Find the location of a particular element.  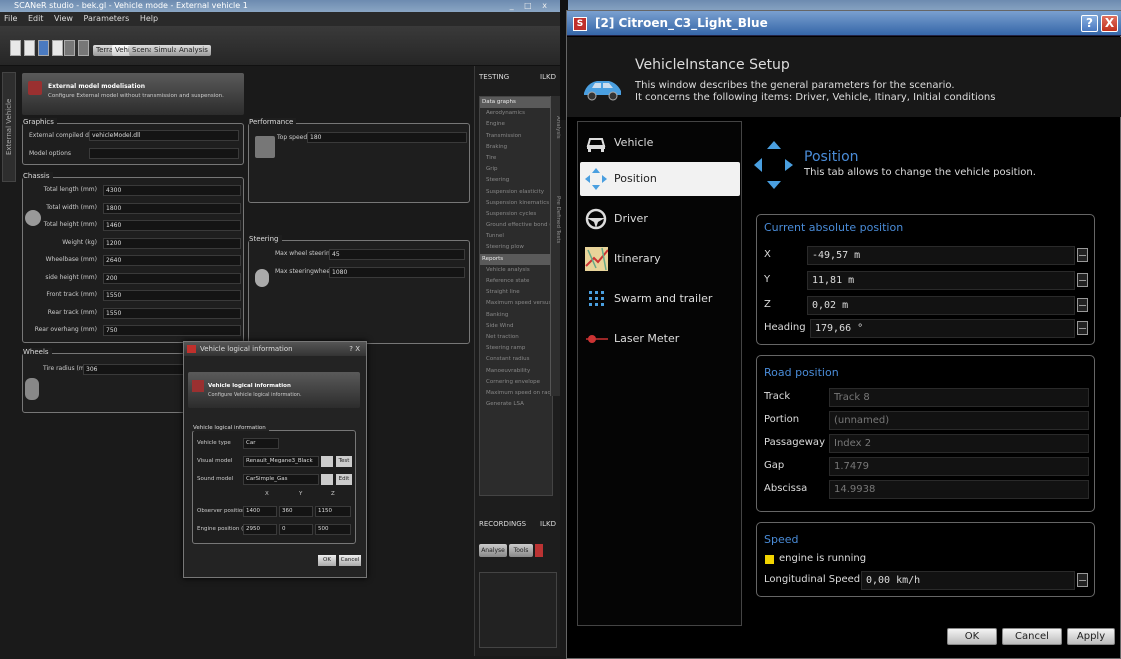

nav-item-vehicle: Vehicle is located at coordinates (660, 143).